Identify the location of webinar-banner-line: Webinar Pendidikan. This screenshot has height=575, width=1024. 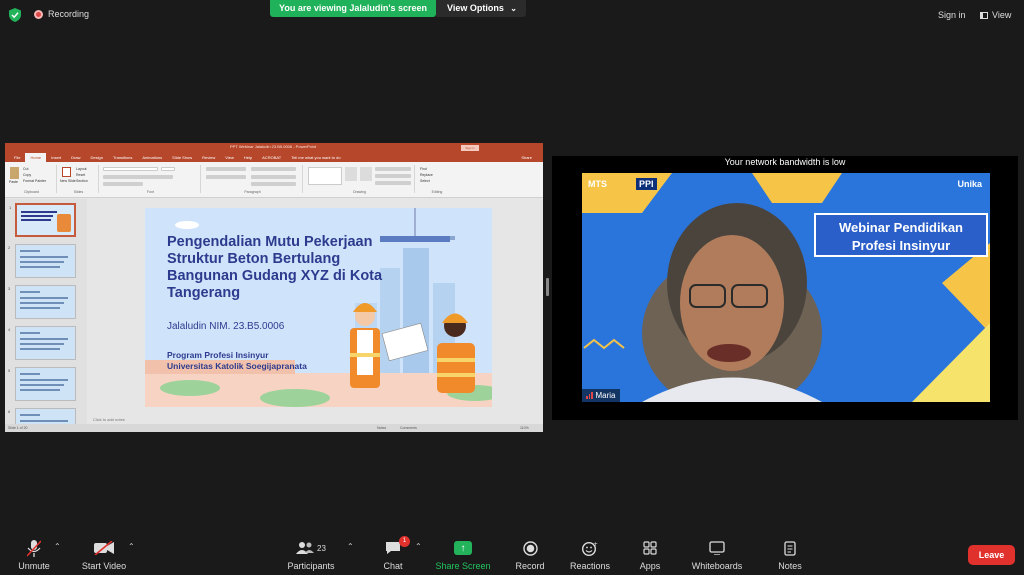
(900, 227).